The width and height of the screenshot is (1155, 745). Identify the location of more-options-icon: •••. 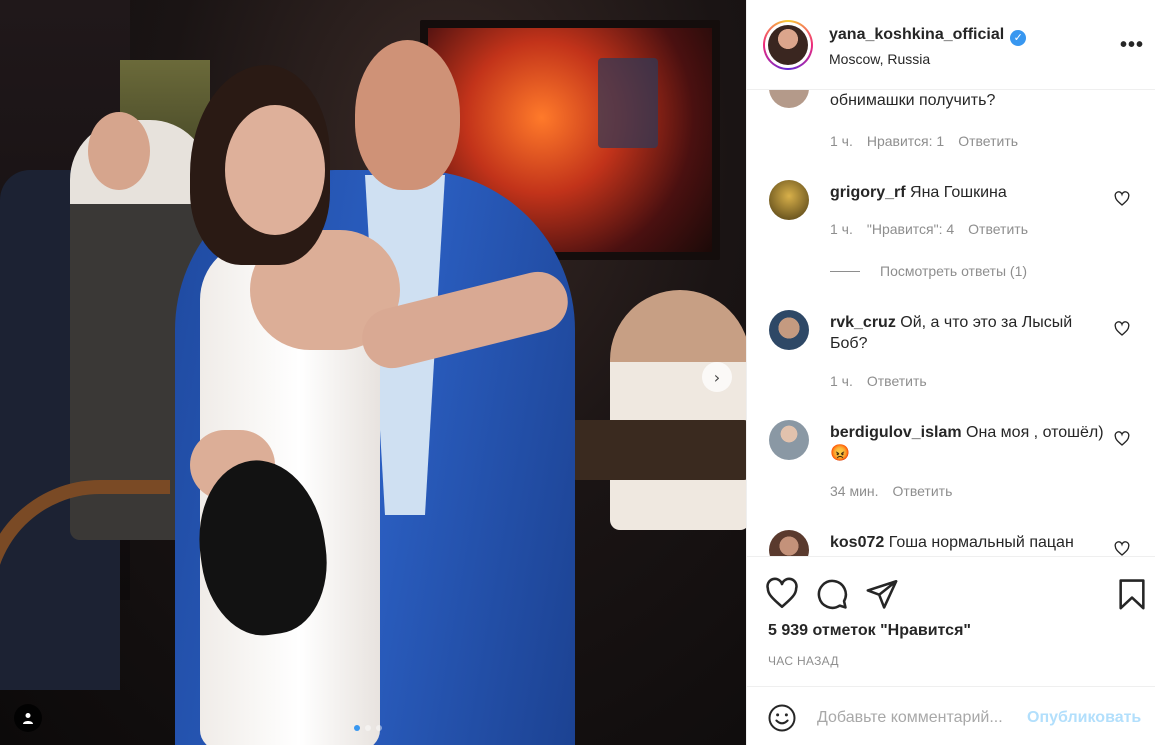
(1132, 45).